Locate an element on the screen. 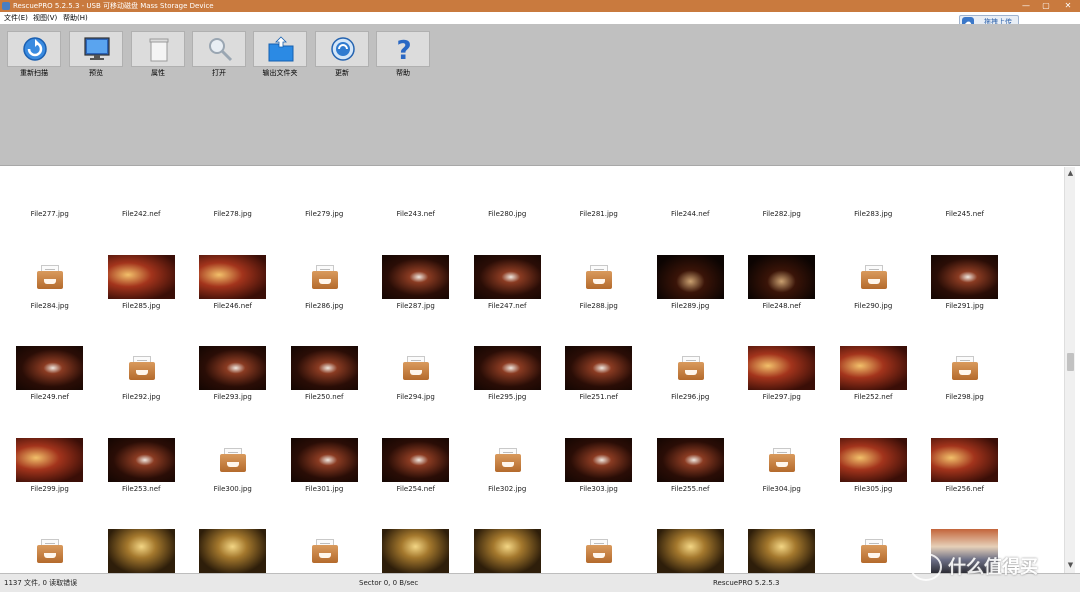 This screenshot has width=1080, height=592. file-item: File294.jpg is located at coordinates (416, 353).